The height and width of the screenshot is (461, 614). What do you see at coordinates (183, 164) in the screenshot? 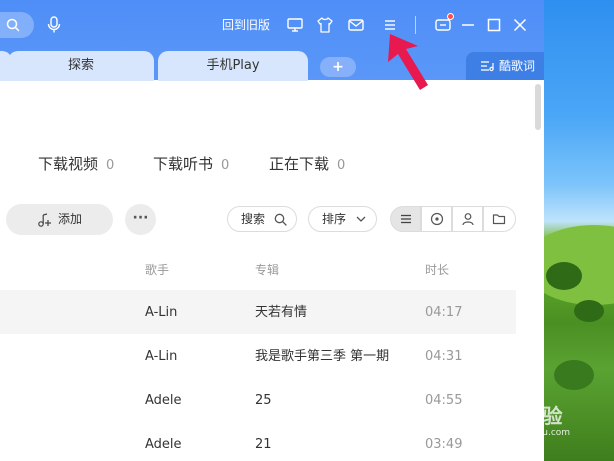
I see `category-label: 下载听书` at bounding box center [183, 164].